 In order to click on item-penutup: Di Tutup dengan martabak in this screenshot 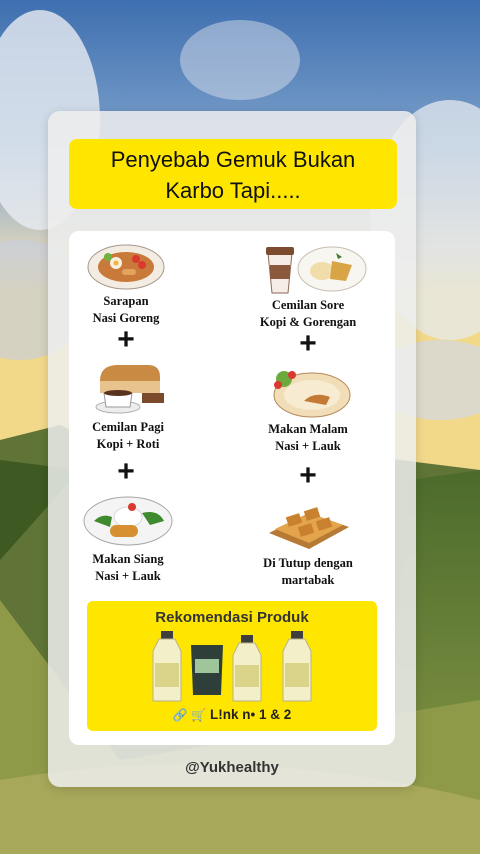, I will do `click(308, 542)`.